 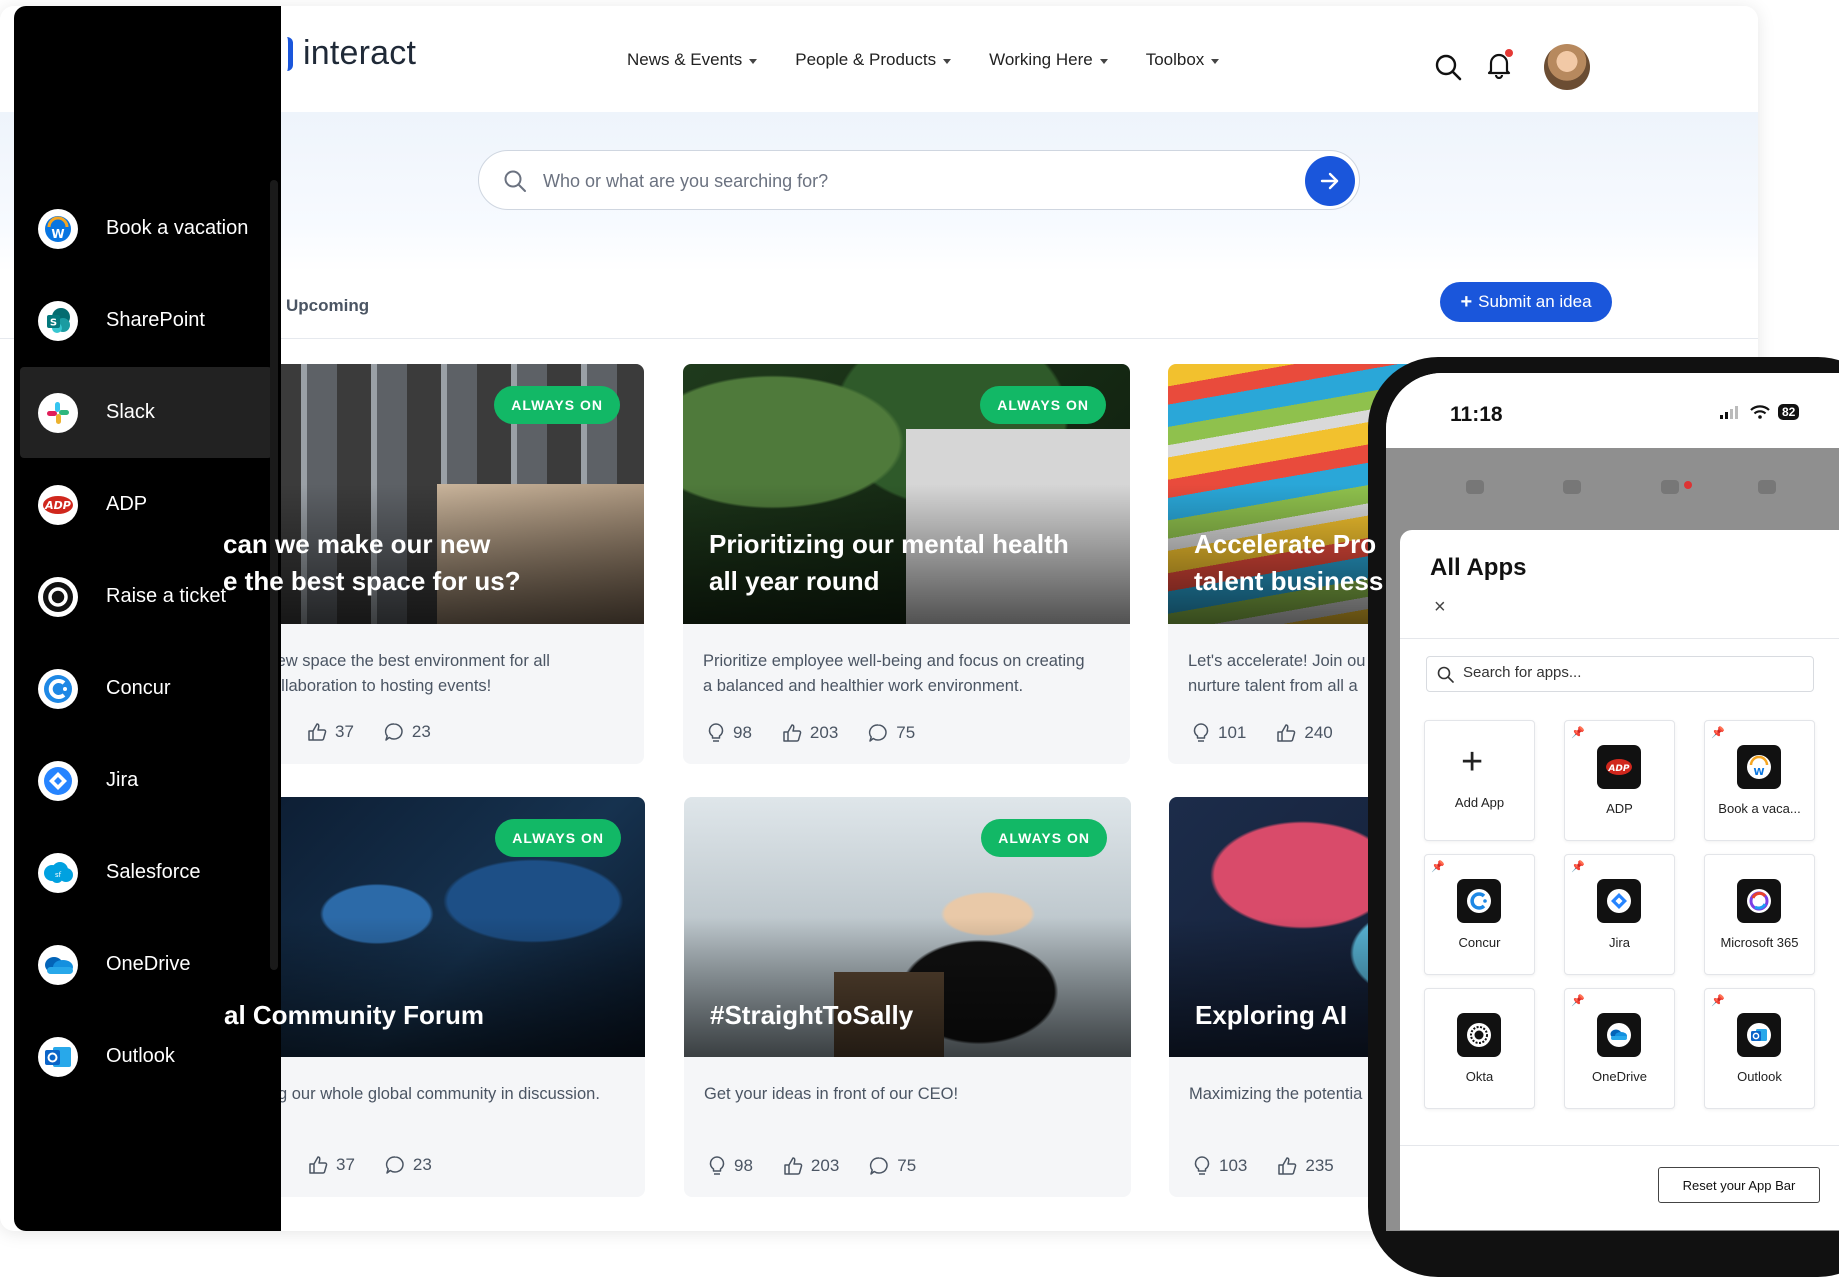 I want to click on appbar-item-salesforce: sf Salesforce, so click(x=146, y=872).